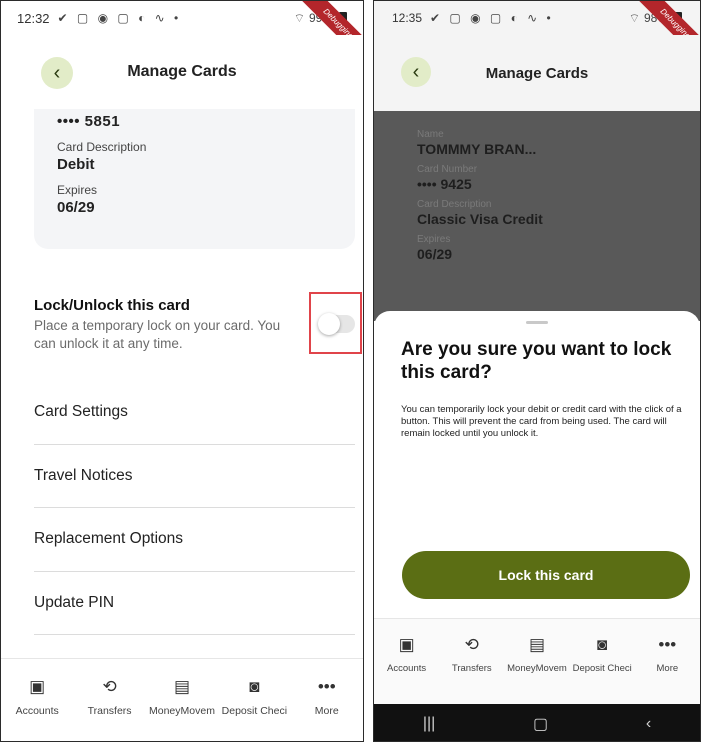 This screenshot has width=701, height=742. Describe the element at coordinates (429, 724) in the screenshot. I see `recents-icon: |||` at that location.